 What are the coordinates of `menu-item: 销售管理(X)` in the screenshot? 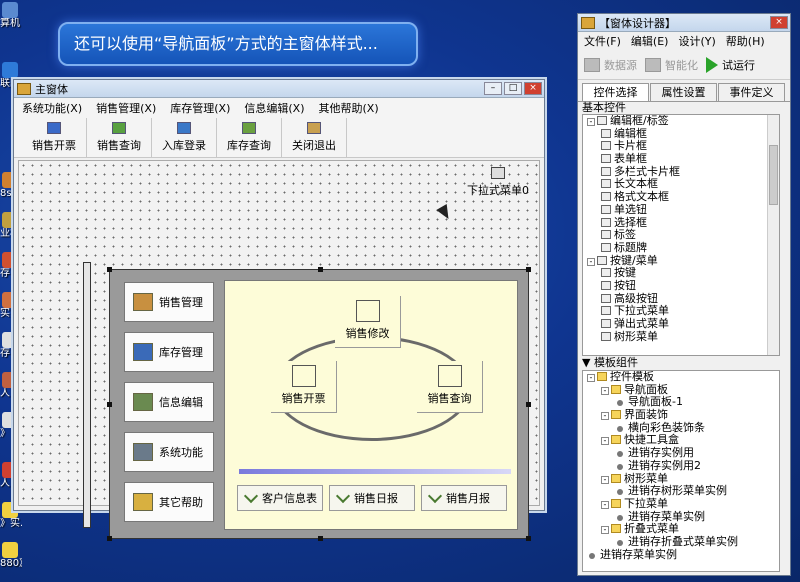 It's located at (126, 108).